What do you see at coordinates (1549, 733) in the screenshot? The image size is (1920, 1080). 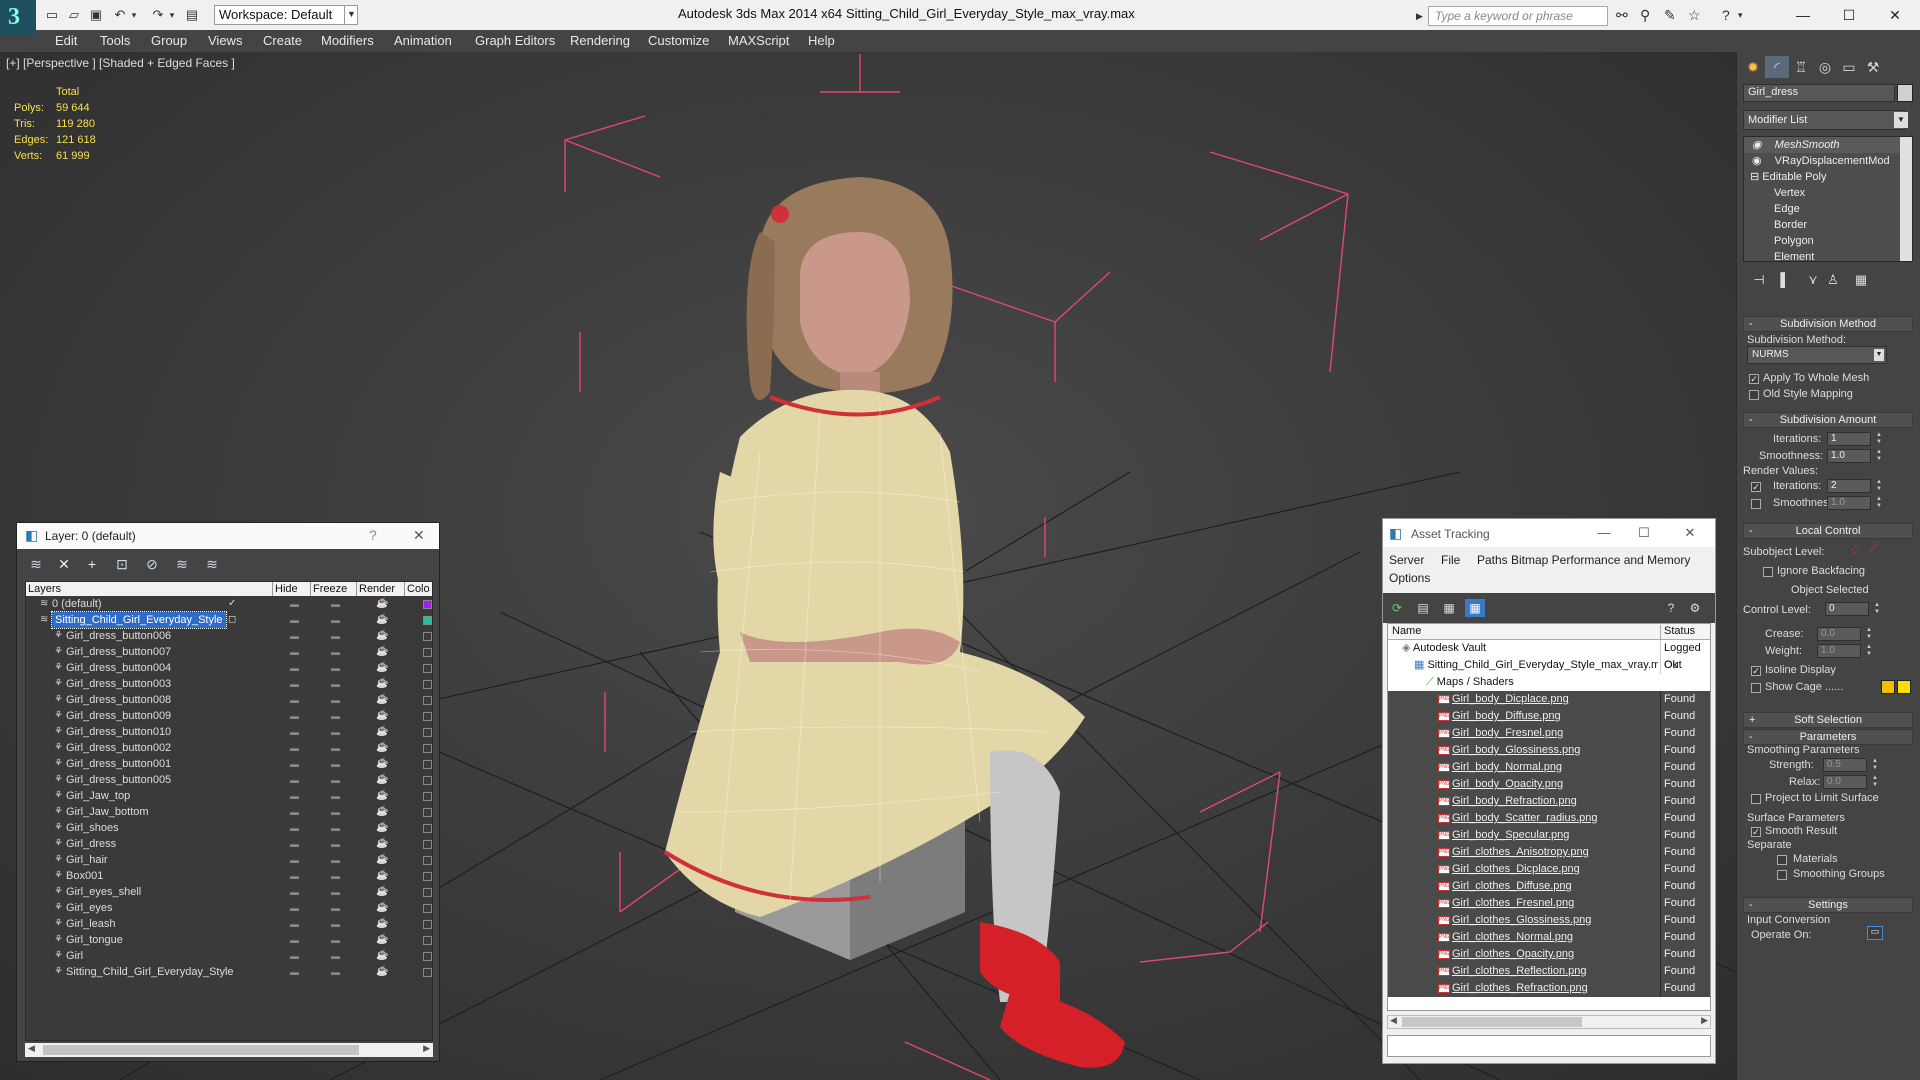 I see `asset-row: PNG Girl_body_Fresnel.png Found` at bounding box center [1549, 733].